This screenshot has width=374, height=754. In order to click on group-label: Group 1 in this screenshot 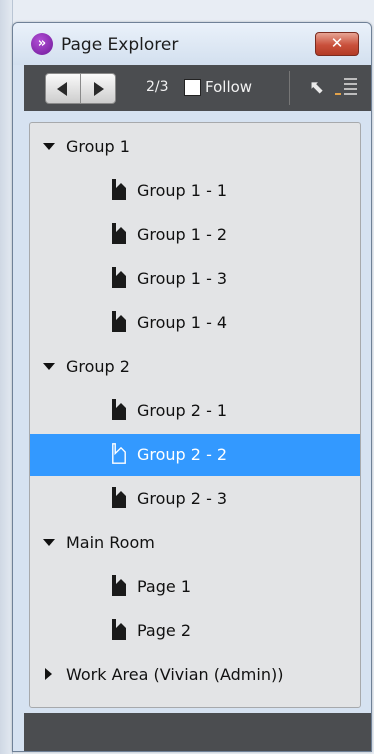, I will do `click(98, 146)`.